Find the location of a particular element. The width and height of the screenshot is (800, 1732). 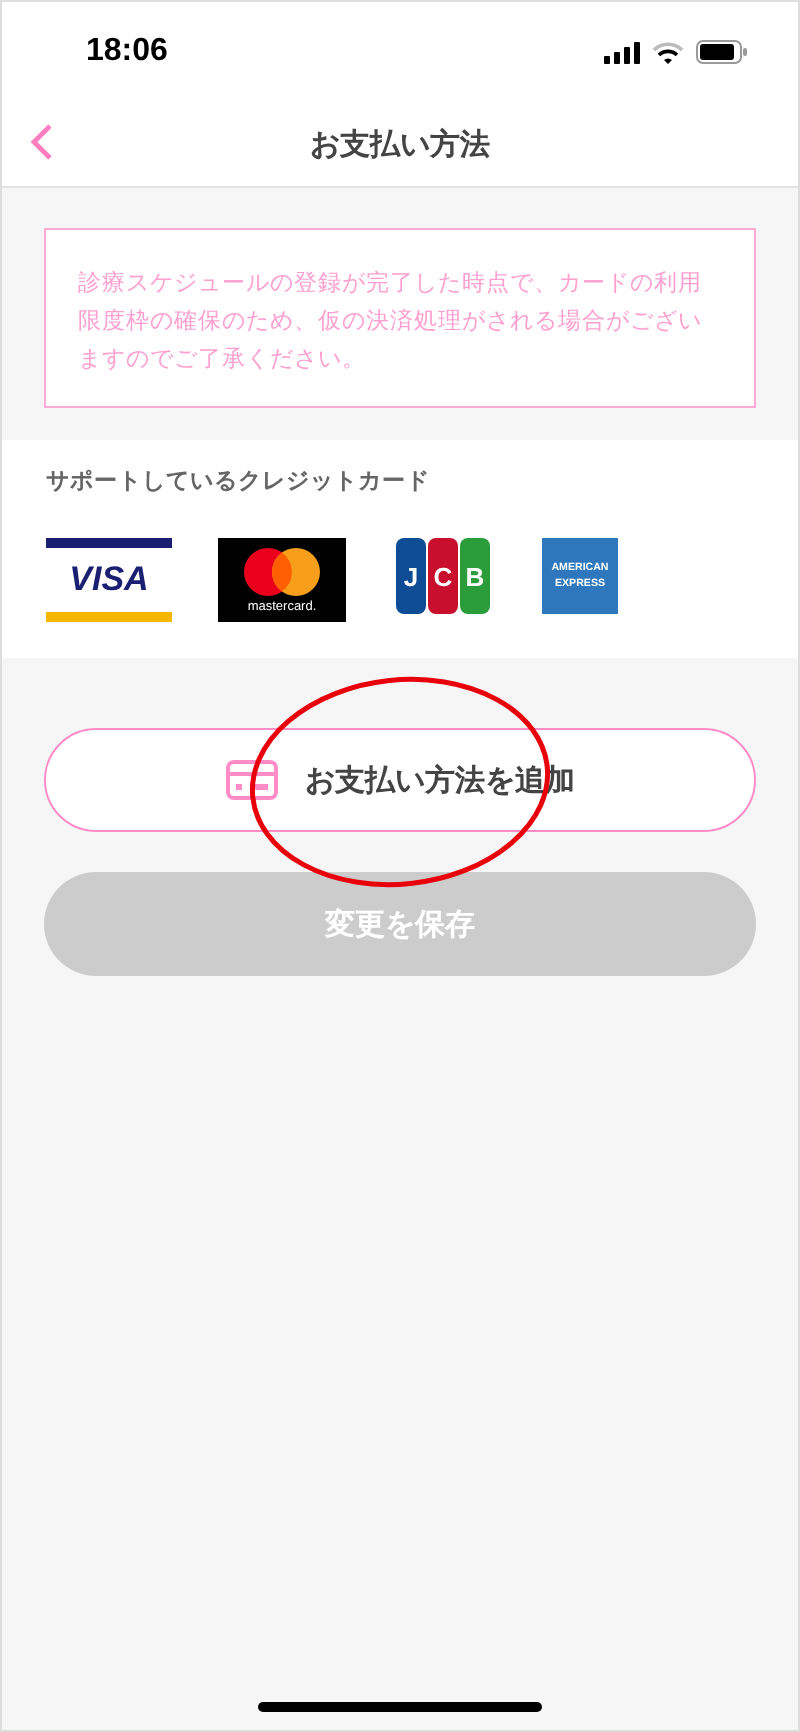

jcb-logo: J C B is located at coordinates (443, 576).